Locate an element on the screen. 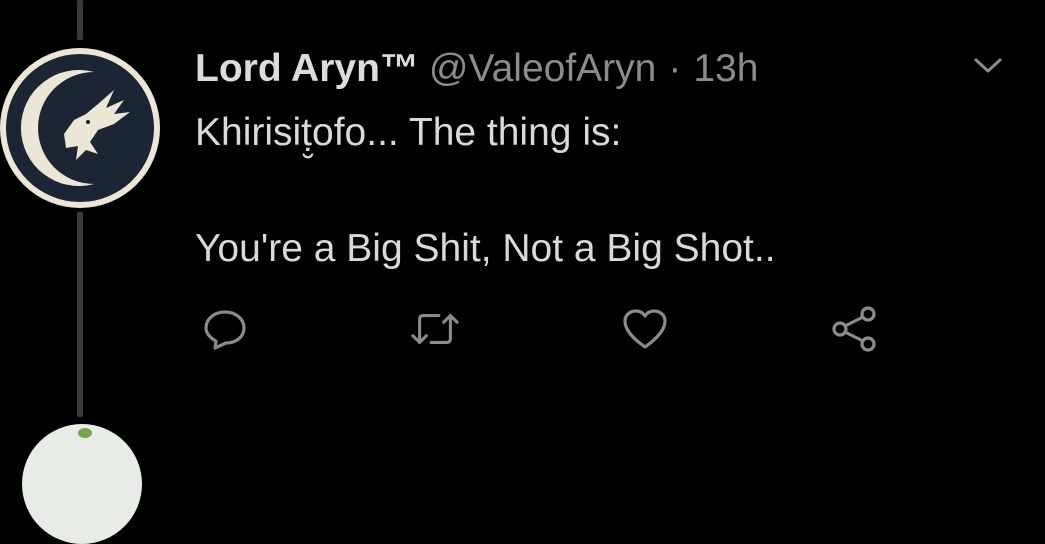  reply-button is located at coordinates (225, 329).